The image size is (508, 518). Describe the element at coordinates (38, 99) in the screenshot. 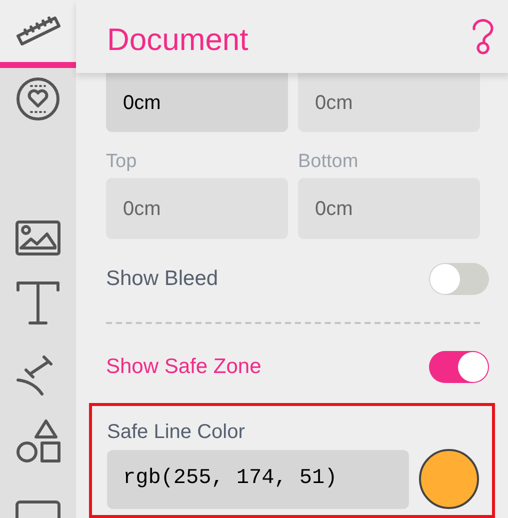

I see `heart-badge-icon` at that location.